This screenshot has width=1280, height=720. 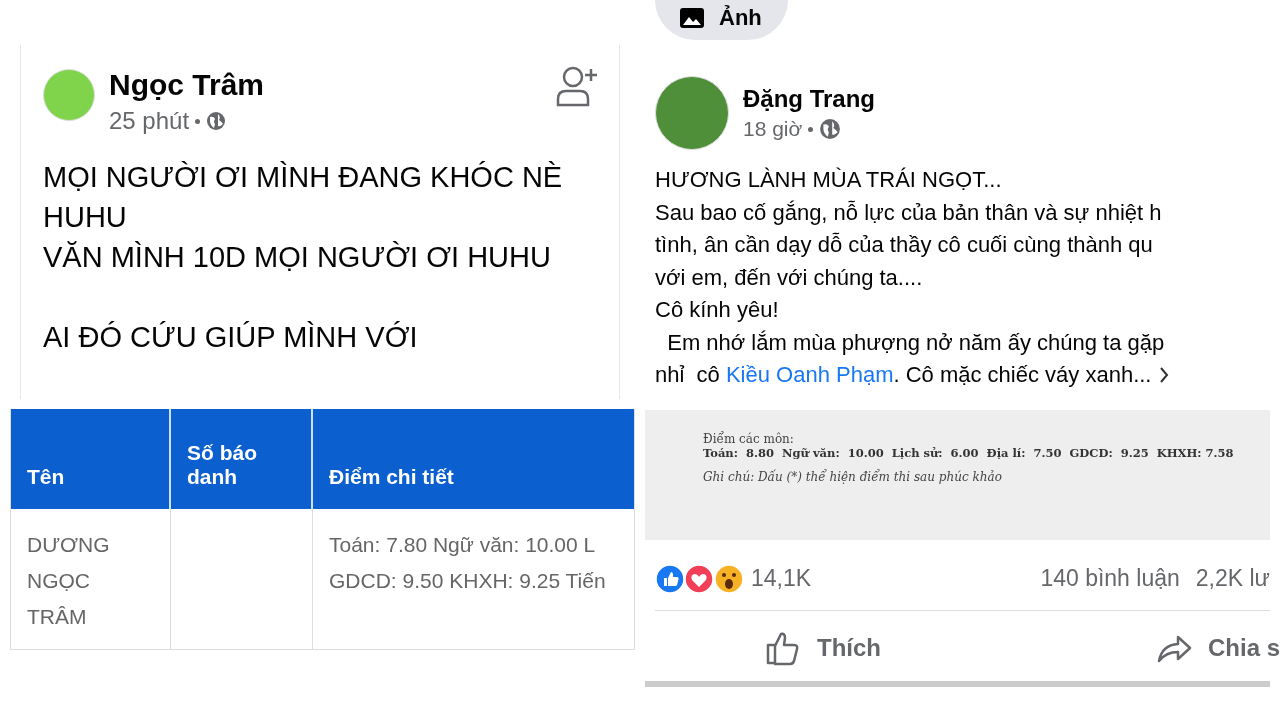 I want to click on post-text: Em nhớ lắm mùa phượng nở năm ấy chúng ta gặp, so click(x=916, y=342).